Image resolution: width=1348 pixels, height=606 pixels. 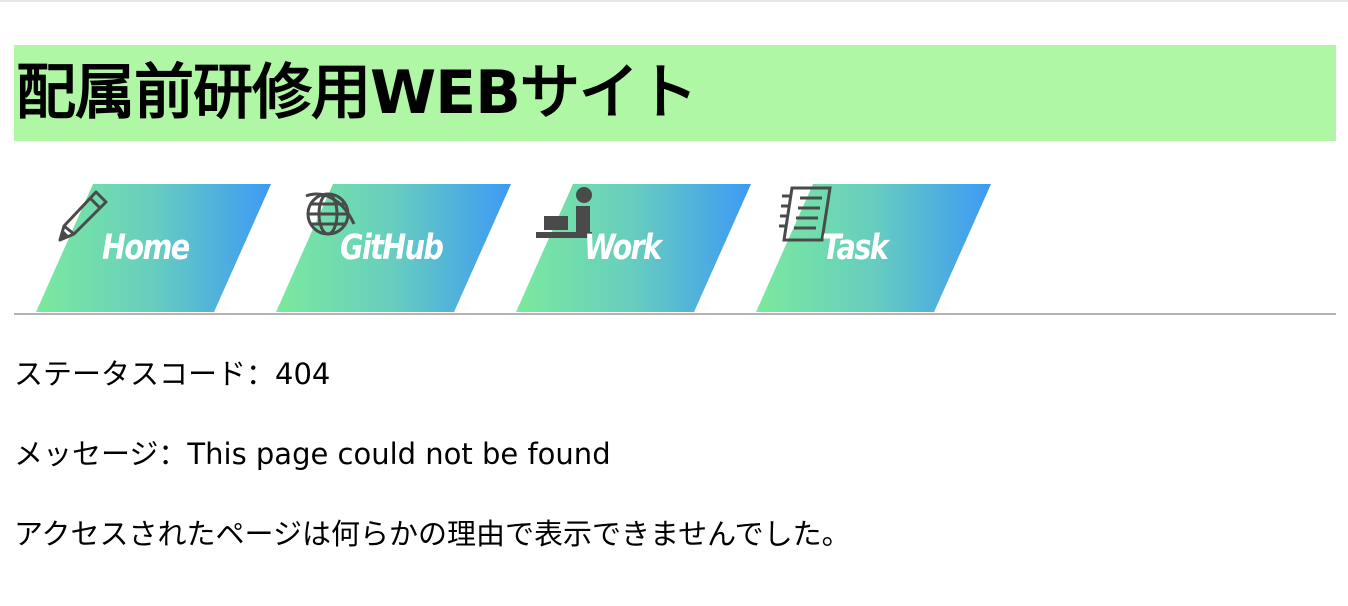 I want to click on nav-item-work: Work, so click(x=633, y=249).